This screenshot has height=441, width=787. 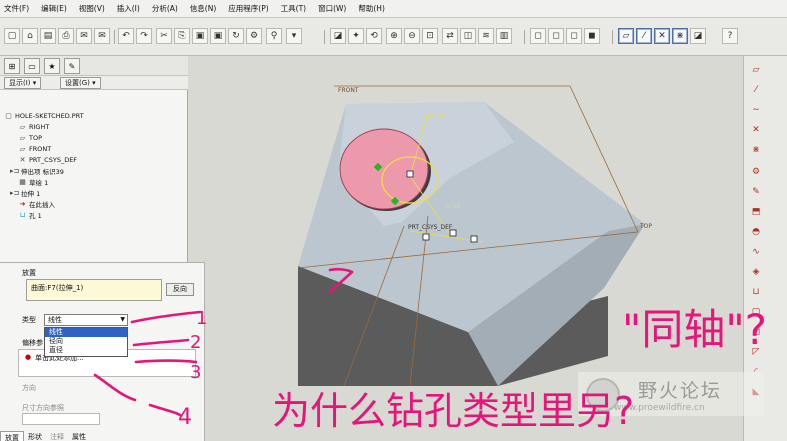 I want to click on orient-mode-icon: ⟲, so click(x=374, y=36).